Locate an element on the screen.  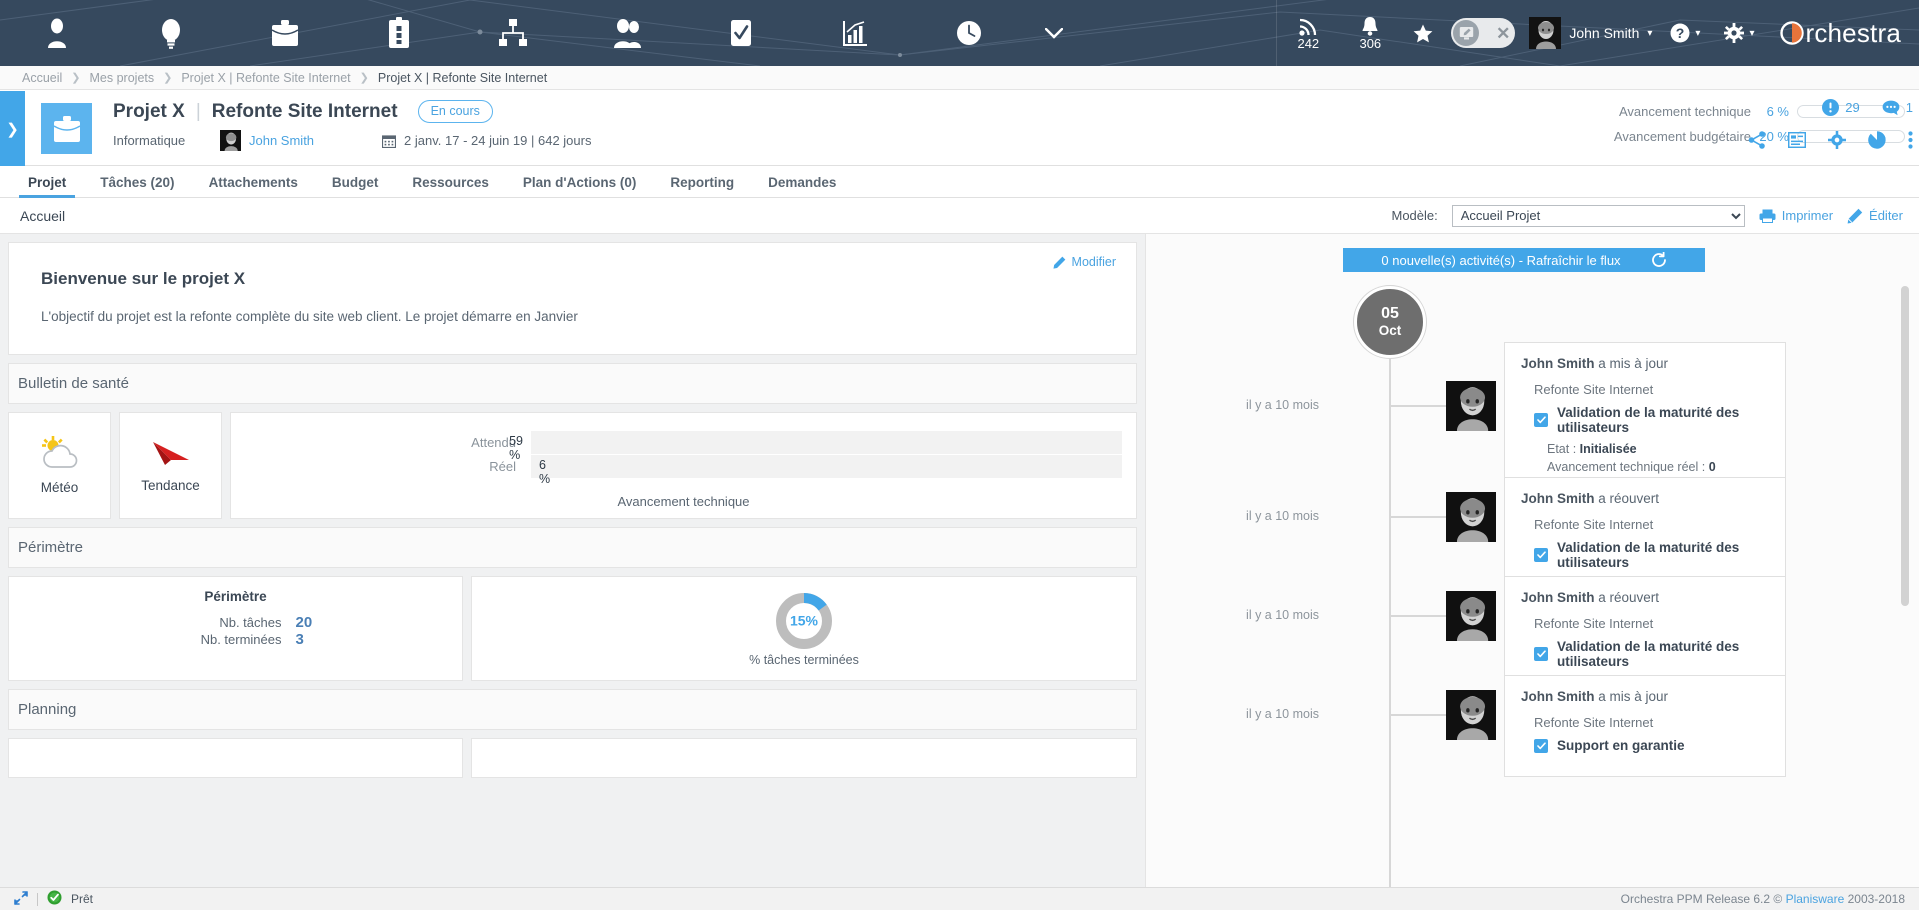
print-button: Imprimer is located at coordinates (1796, 215).